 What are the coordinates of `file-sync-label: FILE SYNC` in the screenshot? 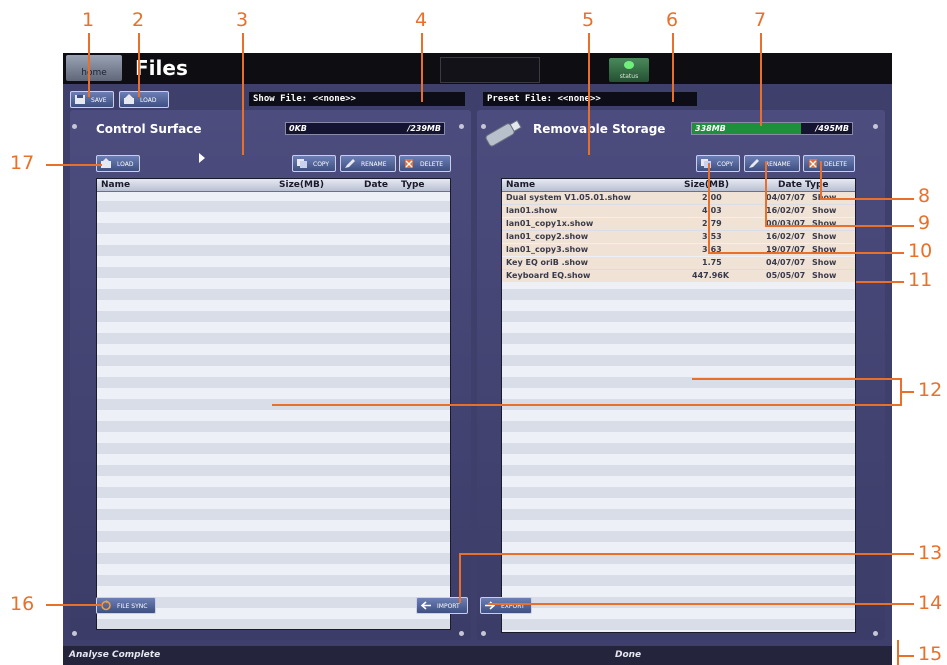 It's located at (132, 606).